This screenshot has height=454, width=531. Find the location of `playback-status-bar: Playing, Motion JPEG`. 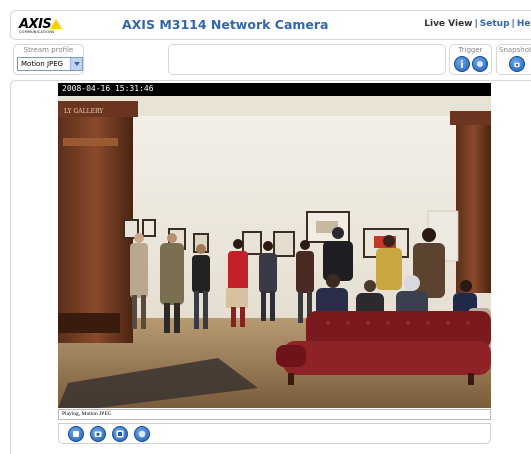

playback-status-bar: Playing, Motion JPEG is located at coordinates (274, 414).